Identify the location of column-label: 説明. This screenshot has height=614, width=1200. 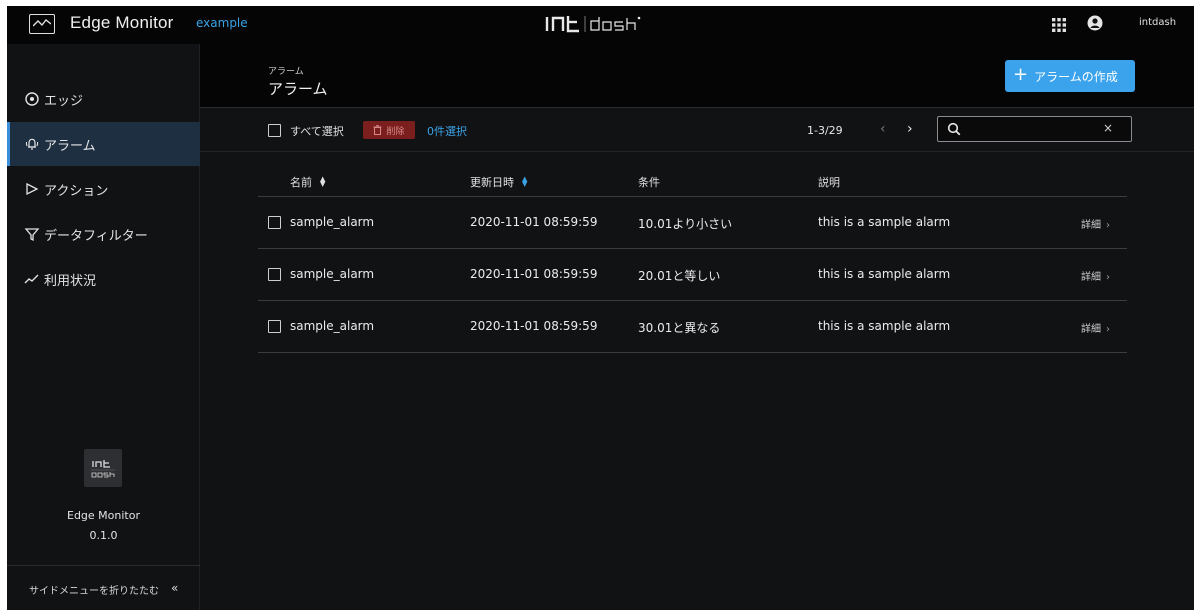
(829, 182).